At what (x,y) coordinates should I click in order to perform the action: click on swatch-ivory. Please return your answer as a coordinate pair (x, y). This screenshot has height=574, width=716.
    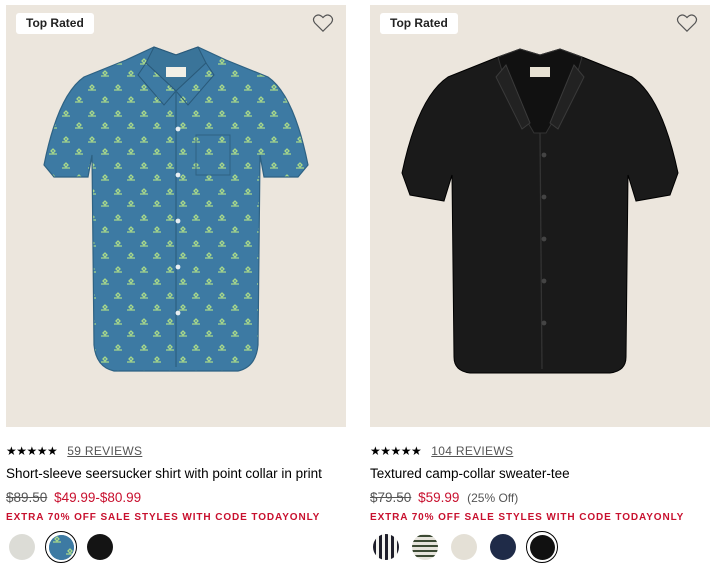
    Looking at the image, I should click on (464, 547).